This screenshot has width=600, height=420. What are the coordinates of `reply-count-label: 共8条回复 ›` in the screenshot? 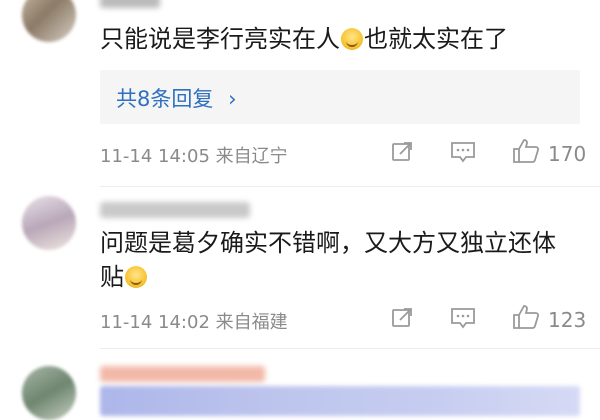 It's located at (176, 98).